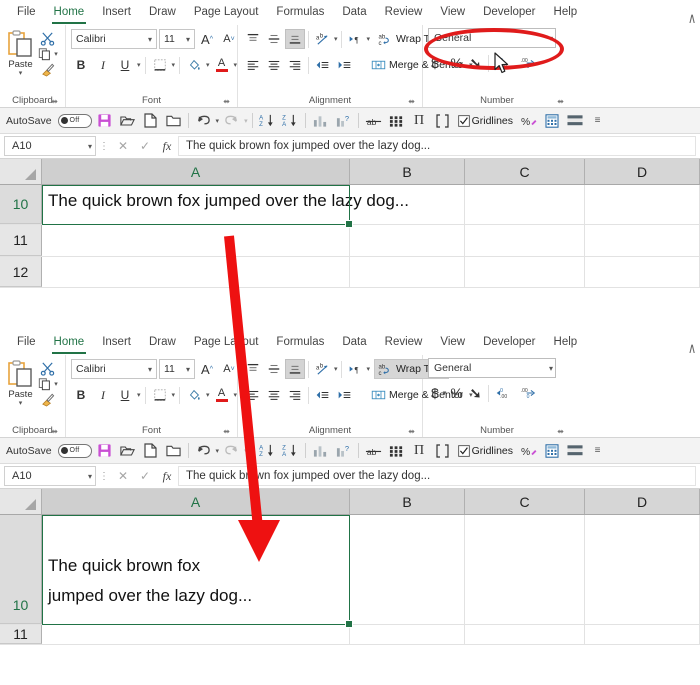 This screenshot has width=700, height=685. Describe the element at coordinates (21, 569) in the screenshot. I see `row-header-10-2: 10` at that location.